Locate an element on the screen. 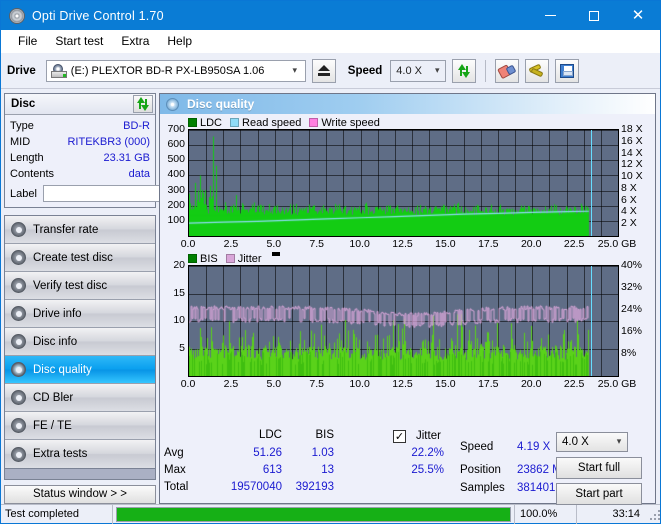  ldc-y-axis-left: 700 600 500 400 300 200 100 is located at coordinates (175, 180).